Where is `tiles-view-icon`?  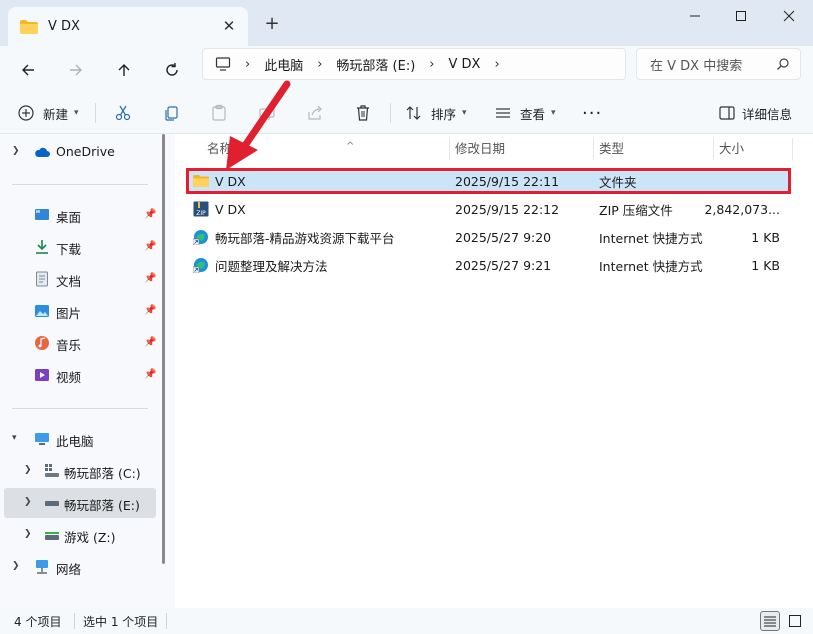
tiles-view-icon is located at coordinates (795, 621).